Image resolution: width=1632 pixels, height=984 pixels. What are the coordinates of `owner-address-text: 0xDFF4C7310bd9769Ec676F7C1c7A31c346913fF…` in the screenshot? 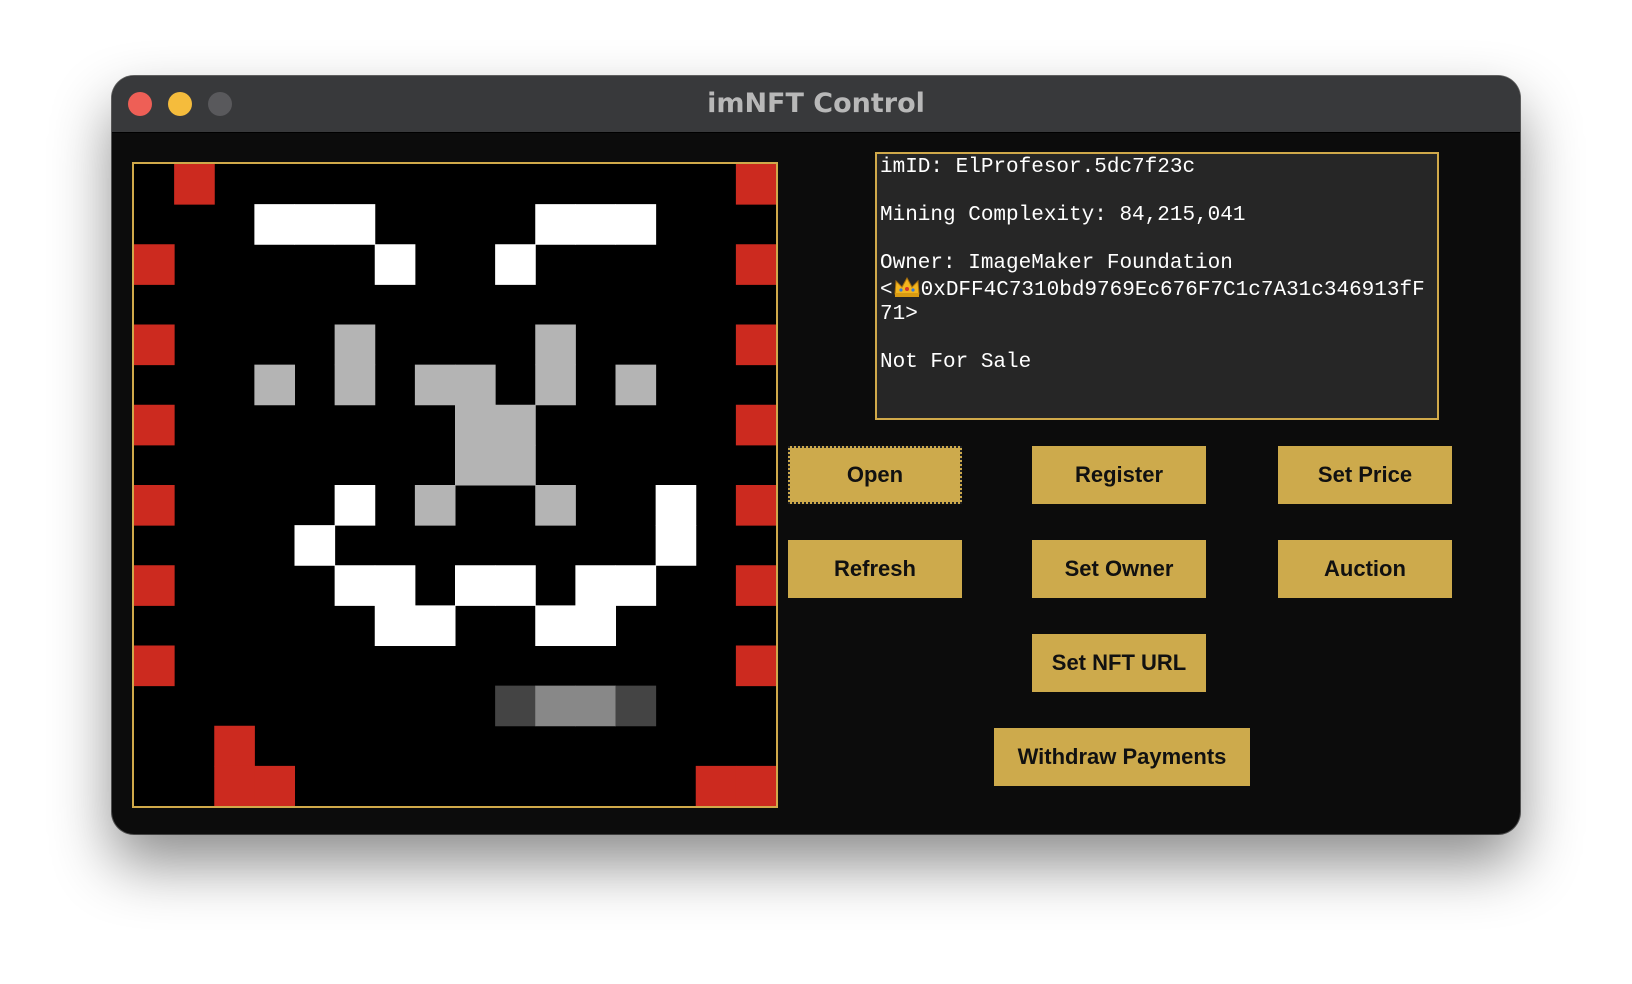 It's located at (1152, 302).